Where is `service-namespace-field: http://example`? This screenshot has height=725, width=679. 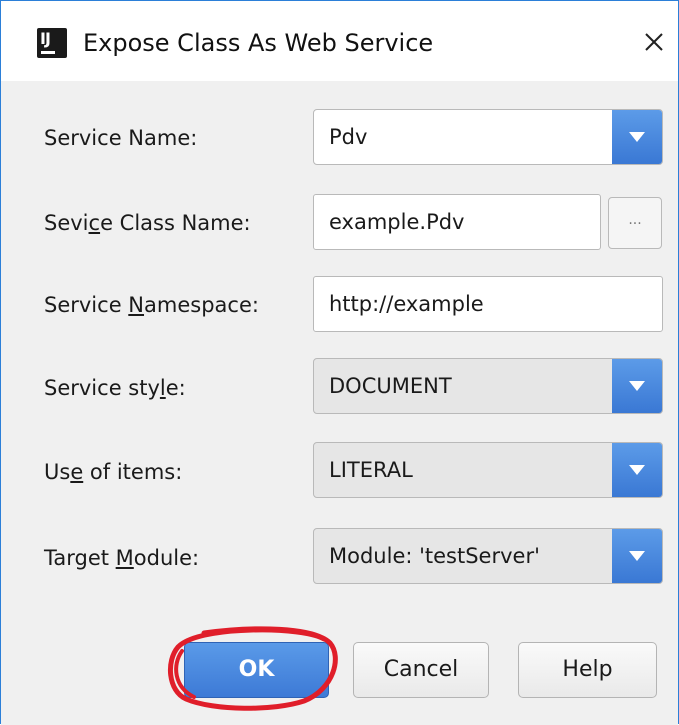
service-namespace-field: http://example is located at coordinates (488, 304).